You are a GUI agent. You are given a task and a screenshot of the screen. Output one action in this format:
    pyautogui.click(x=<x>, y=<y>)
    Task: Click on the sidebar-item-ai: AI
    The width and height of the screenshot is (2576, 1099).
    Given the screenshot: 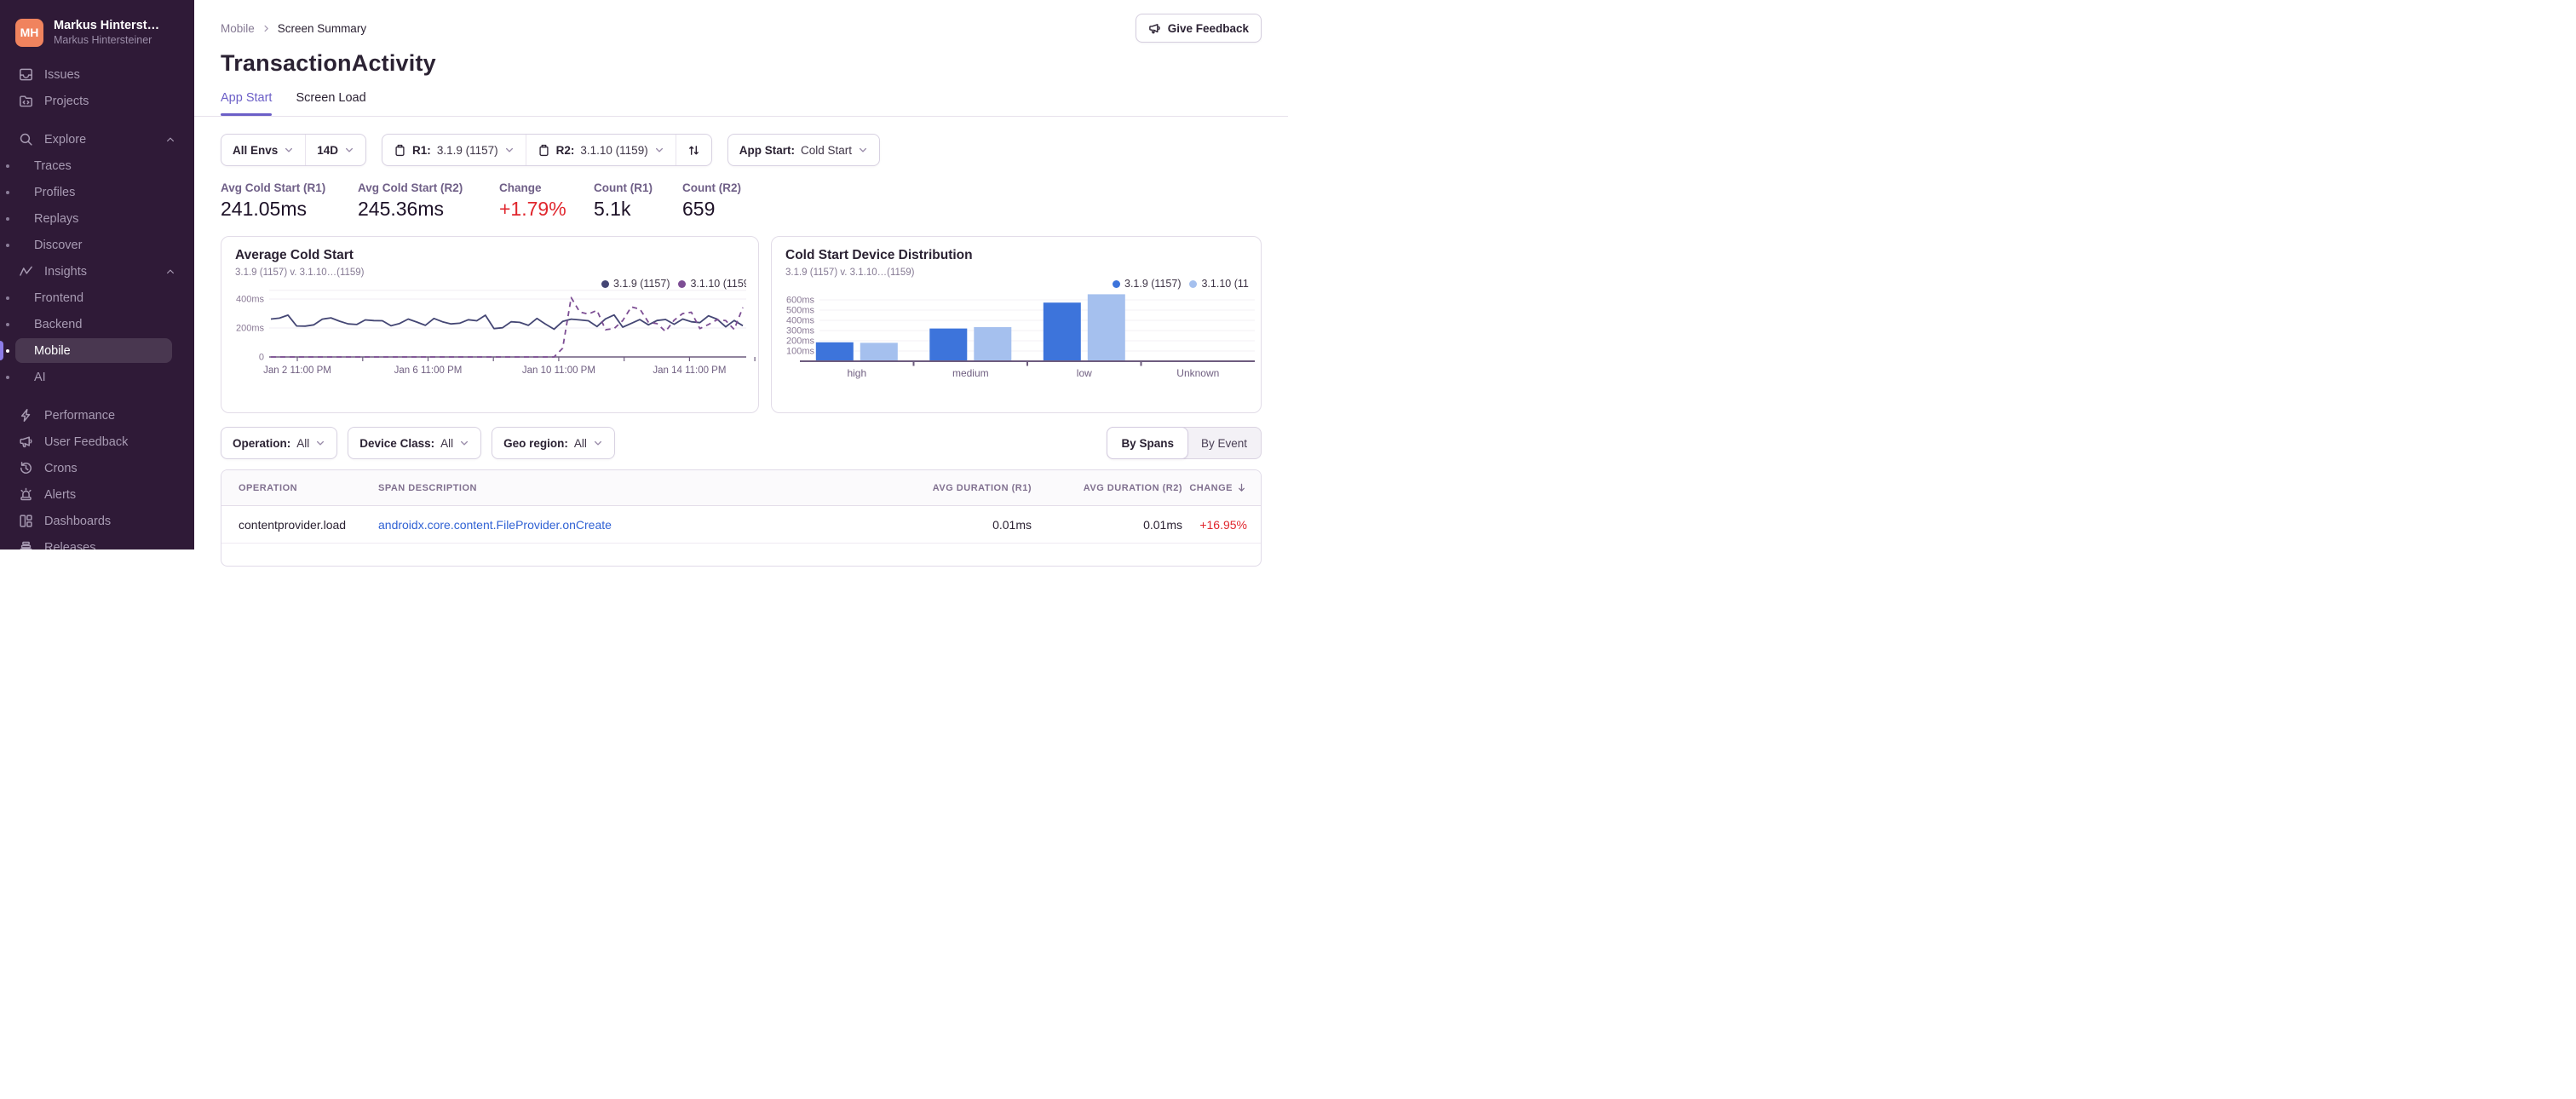 What is the action you would take?
    pyautogui.click(x=97, y=377)
    